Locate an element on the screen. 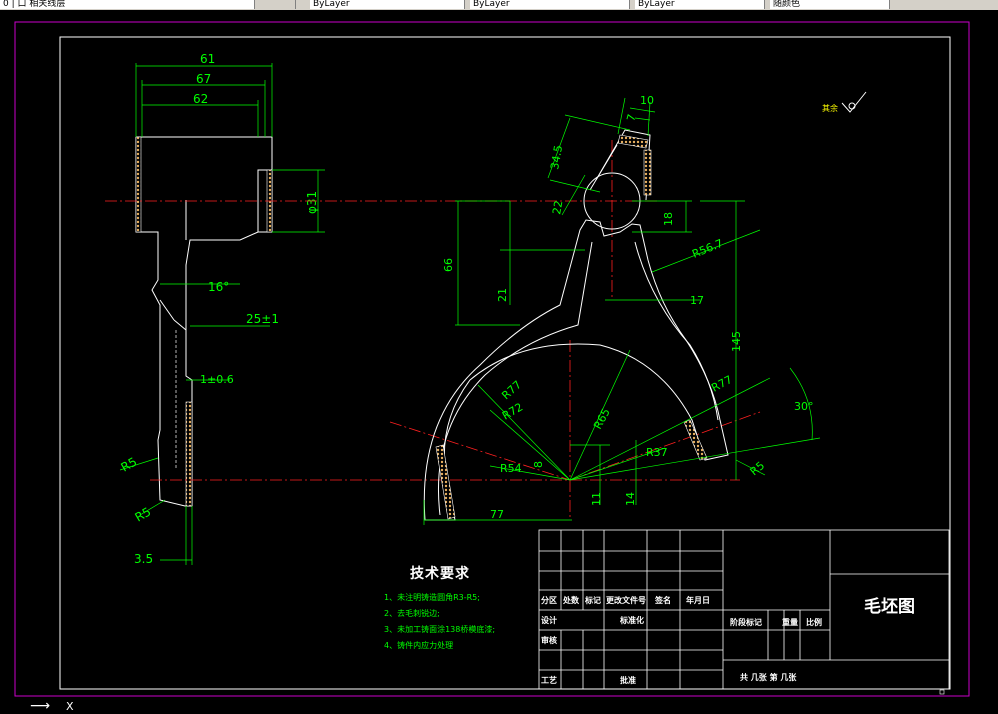 The height and width of the screenshot is (714, 998). tb-sheets: 共 几张 第 几张 is located at coordinates (768, 677).